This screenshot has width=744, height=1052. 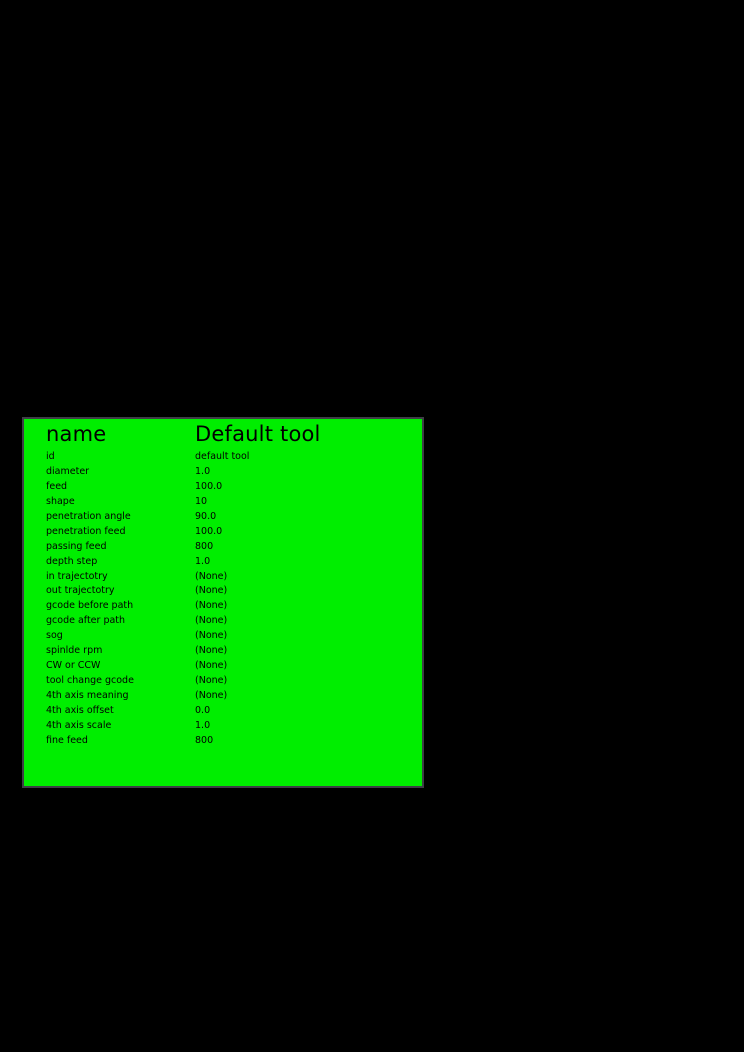 I want to click on property-label: 4th axis meaning, so click(x=87, y=695).